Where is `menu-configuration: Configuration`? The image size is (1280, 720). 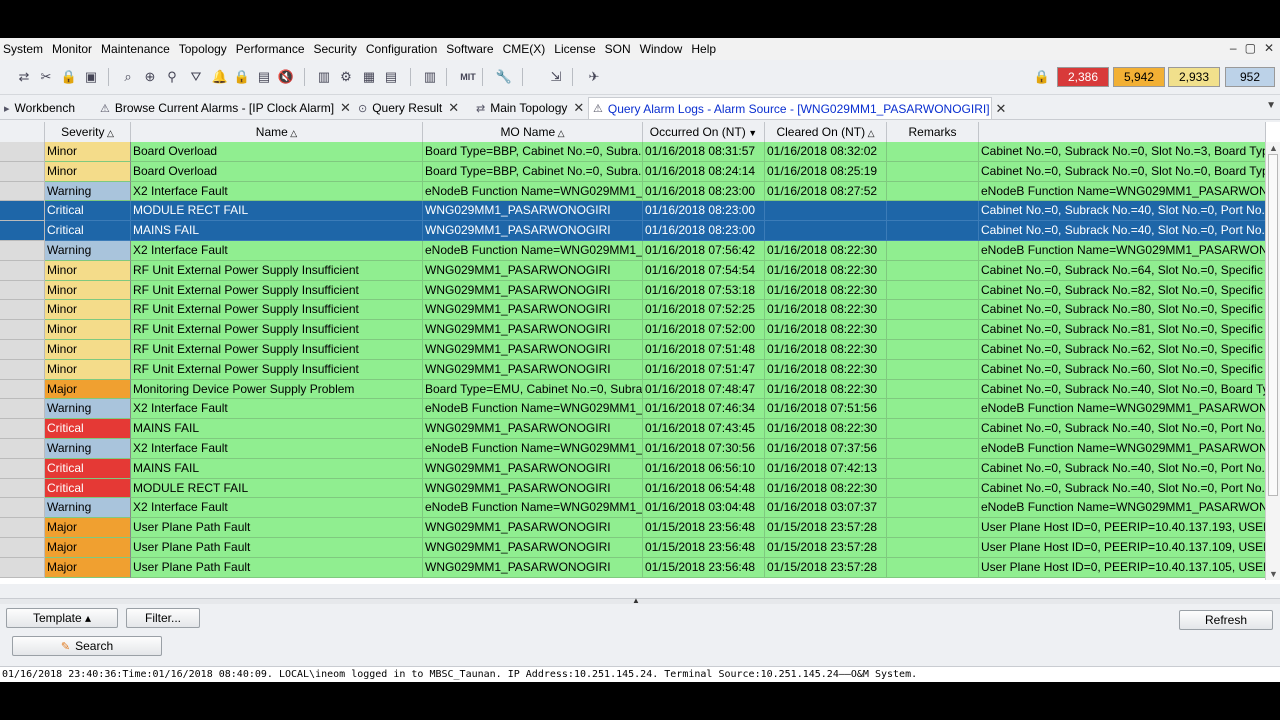
menu-configuration: Configuration is located at coordinates (403, 49).